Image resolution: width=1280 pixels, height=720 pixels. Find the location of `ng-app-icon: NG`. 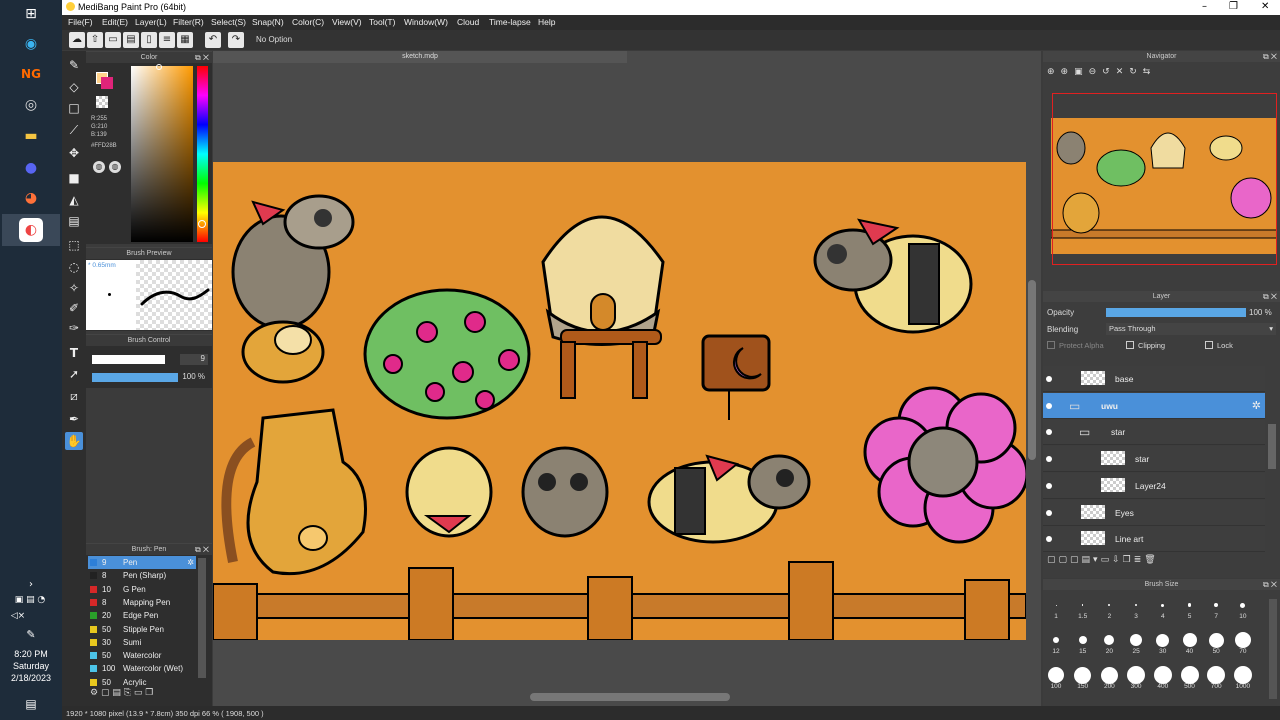

ng-app-icon: NG is located at coordinates (31, 74).